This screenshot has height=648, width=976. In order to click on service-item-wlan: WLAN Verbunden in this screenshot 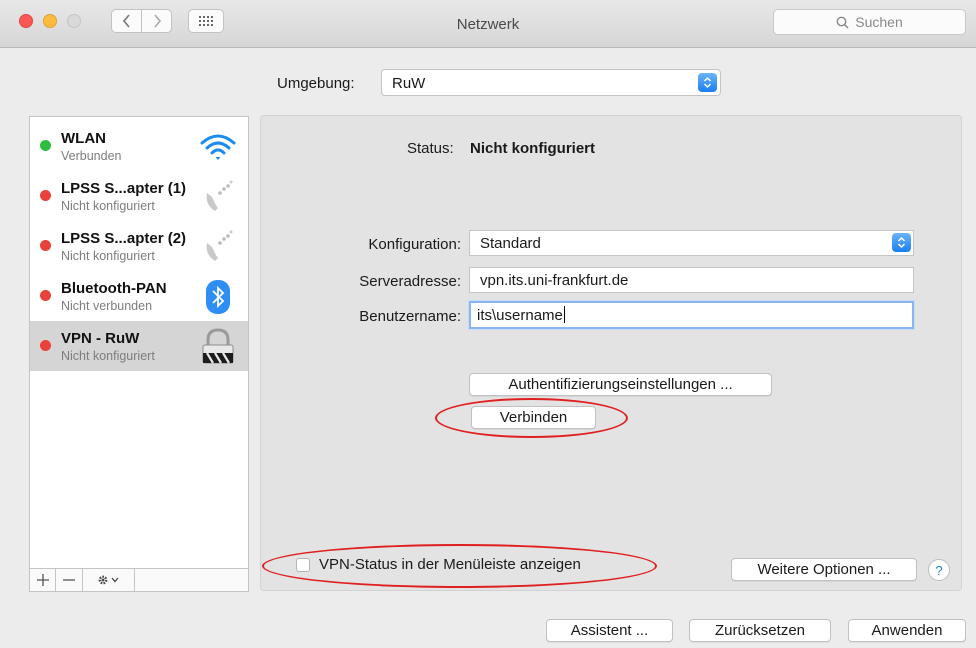, I will do `click(139, 146)`.